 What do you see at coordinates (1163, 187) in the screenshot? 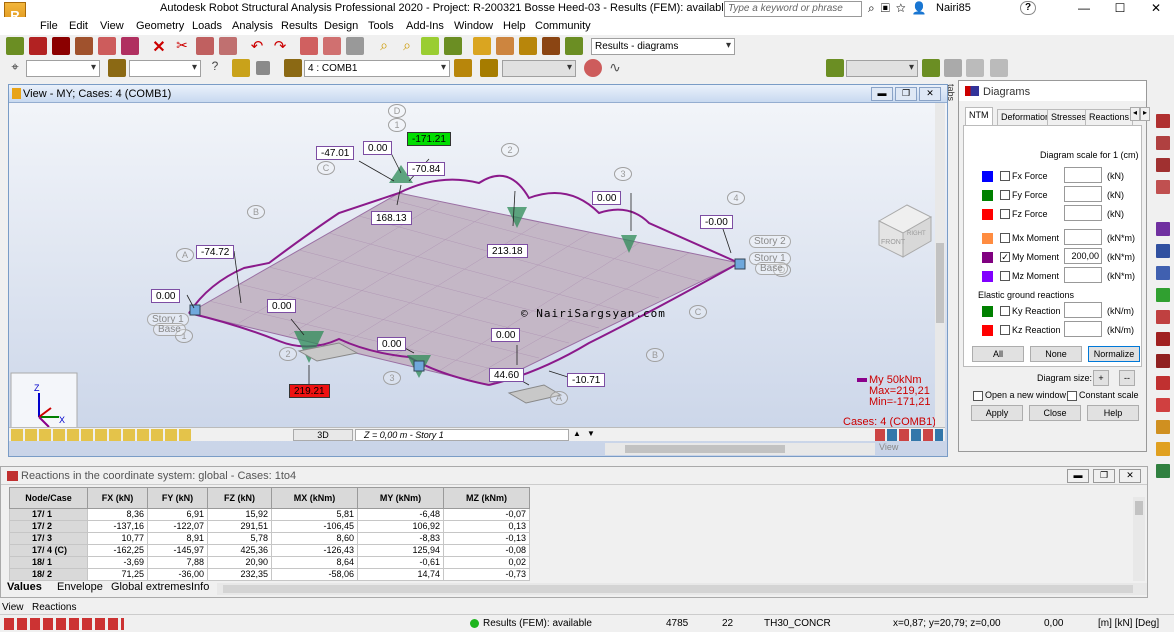
I see `sections-icon` at bounding box center [1163, 187].